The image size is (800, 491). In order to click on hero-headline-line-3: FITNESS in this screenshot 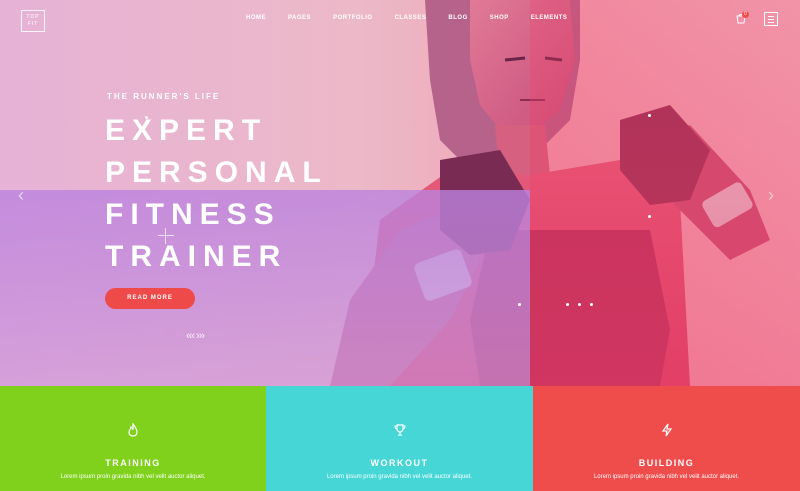, I will do `click(193, 214)`.